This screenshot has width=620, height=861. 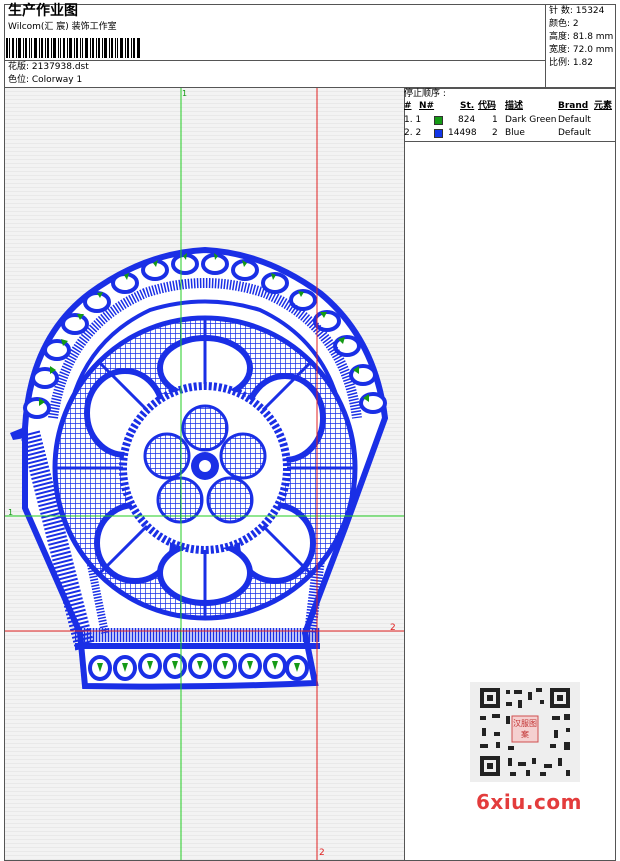 What do you see at coordinates (73, 48) in the screenshot?
I see `barcode` at bounding box center [73, 48].